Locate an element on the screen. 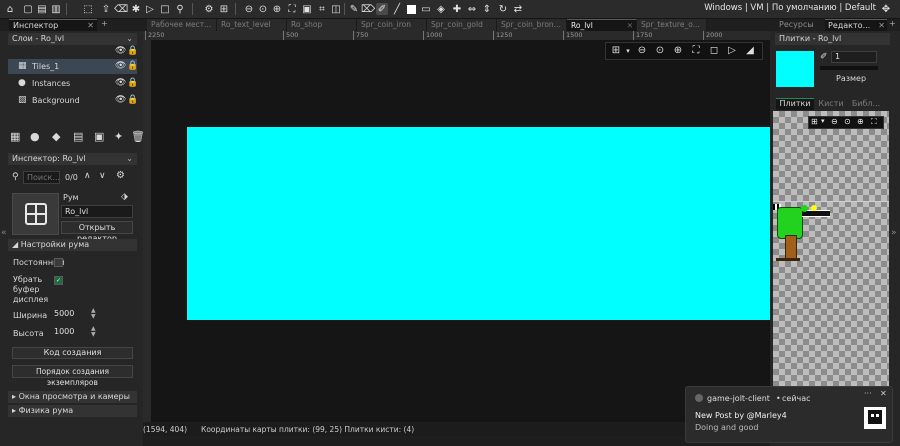 The height and width of the screenshot is (446, 900). package-icon: ⬚ is located at coordinates (88, 9).